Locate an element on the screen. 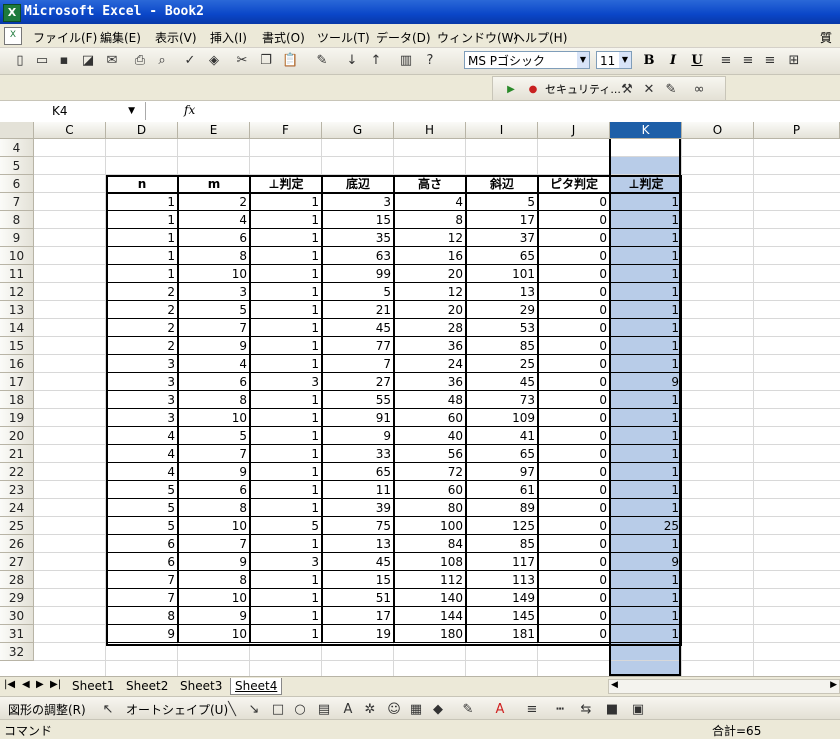  table-cell: 108 is located at coordinates (430, 562).